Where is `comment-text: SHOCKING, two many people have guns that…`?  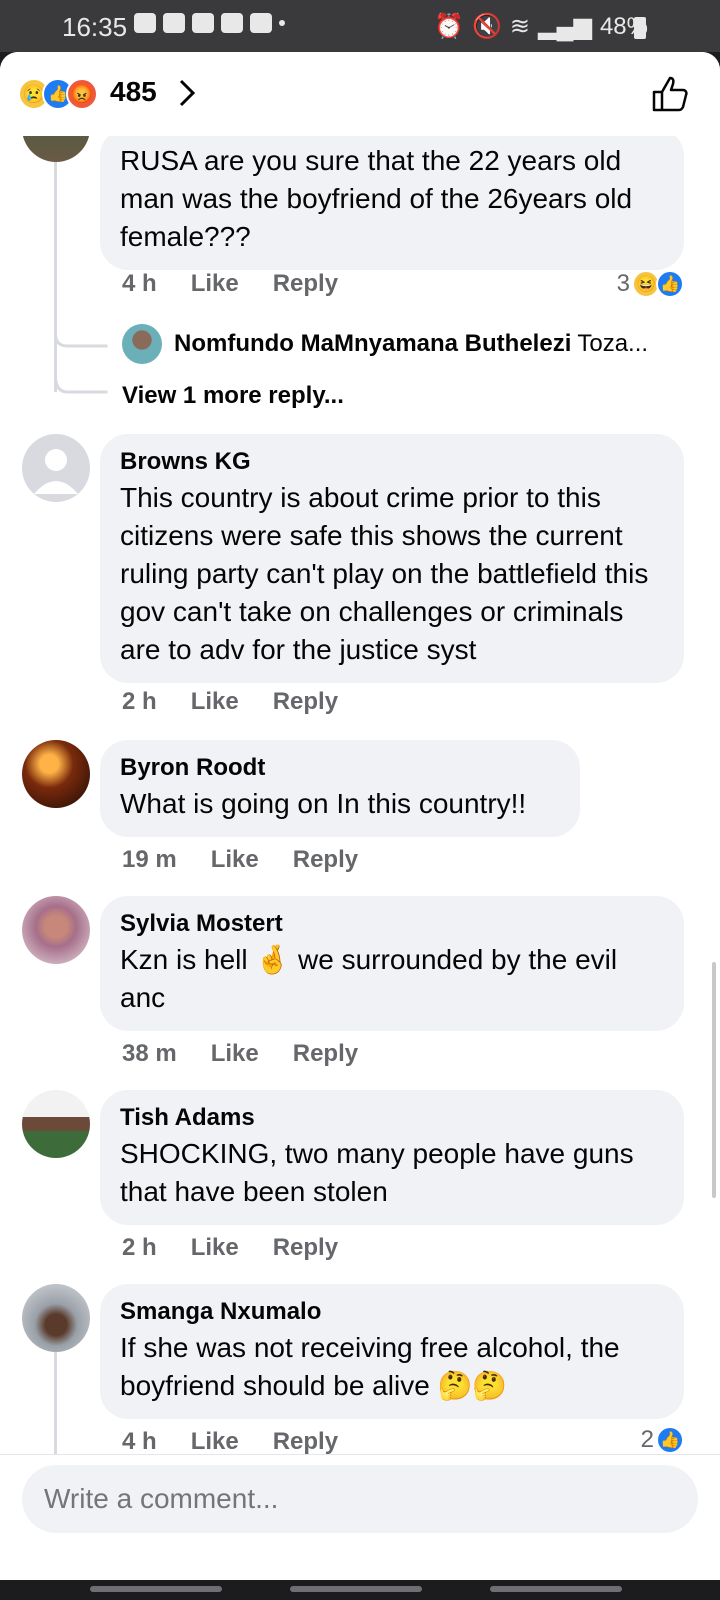
comment-text: SHOCKING, two many people have guns that… is located at coordinates (377, 1172).